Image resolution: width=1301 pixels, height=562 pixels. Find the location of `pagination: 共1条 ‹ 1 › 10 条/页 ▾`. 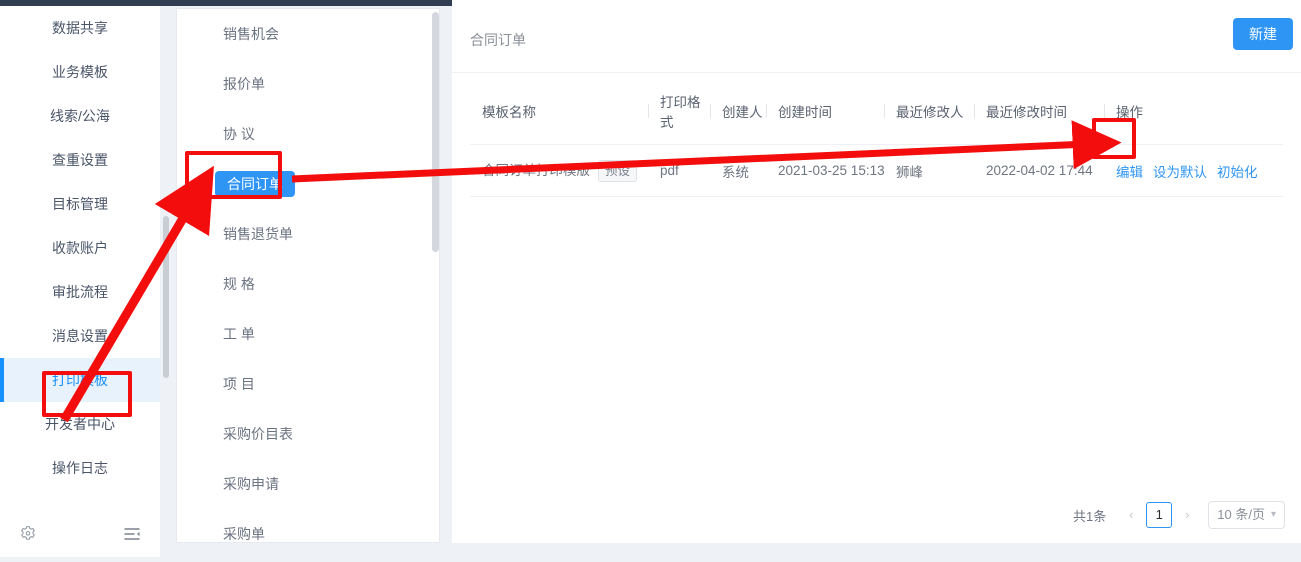

pagination: 共1条 ‹ 1 › 10 条/页 ▾ is located at coordinates (1179, 515).